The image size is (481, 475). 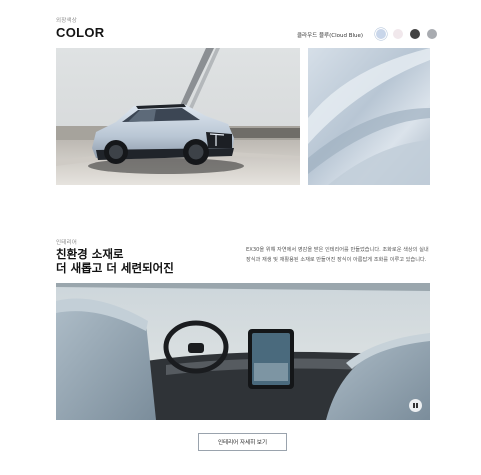 I want to click on swatch-onyx-black, so click(x=415, y=34).